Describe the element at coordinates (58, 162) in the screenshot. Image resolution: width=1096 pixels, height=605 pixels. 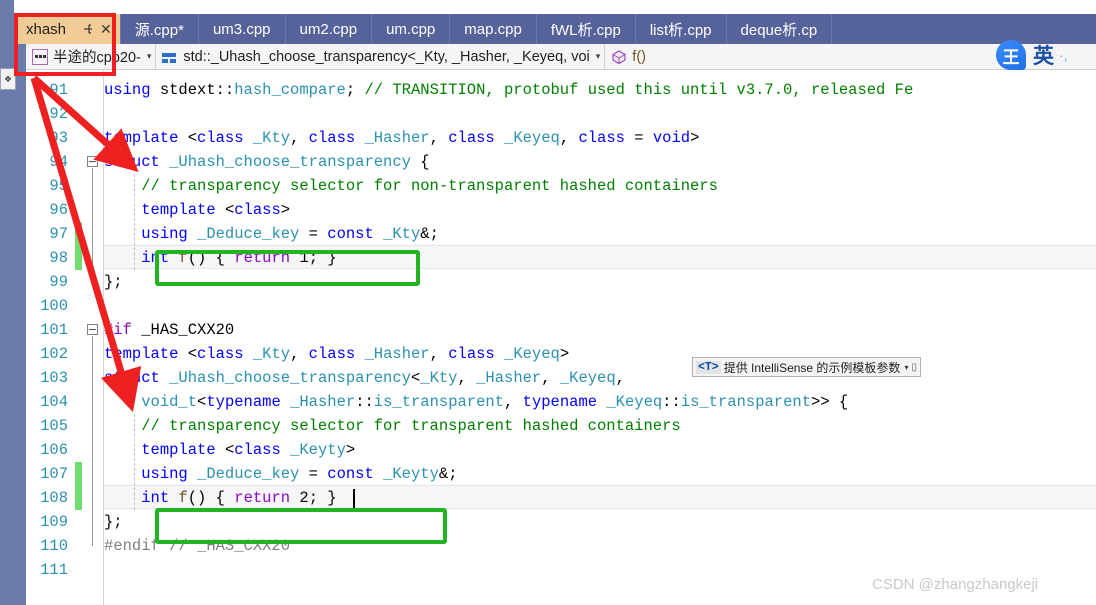
I see `line-number: 94` at that location.